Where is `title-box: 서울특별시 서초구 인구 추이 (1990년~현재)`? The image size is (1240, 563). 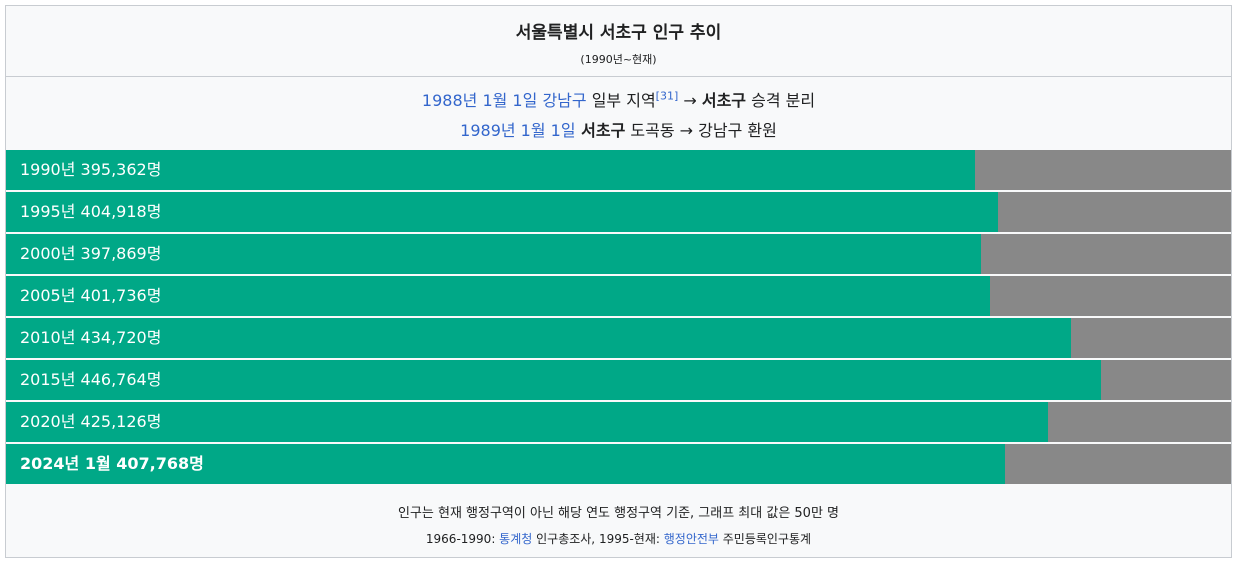 title-box: 서울특별시 서초구 인구 추이 (1990년~현재) is located at coordinates (618, 41).